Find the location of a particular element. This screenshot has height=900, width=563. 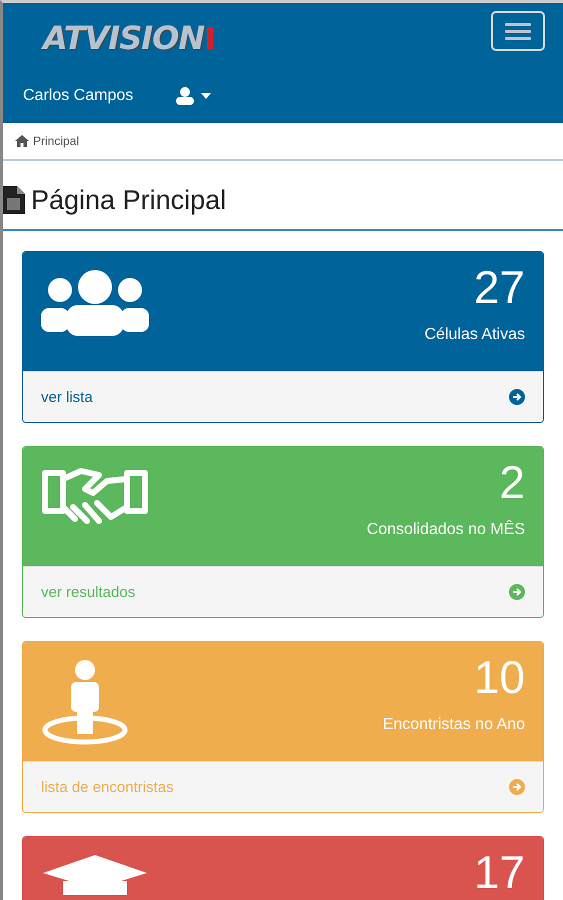

panel-footer-link: ver lista is located at coordinates (283, 396).